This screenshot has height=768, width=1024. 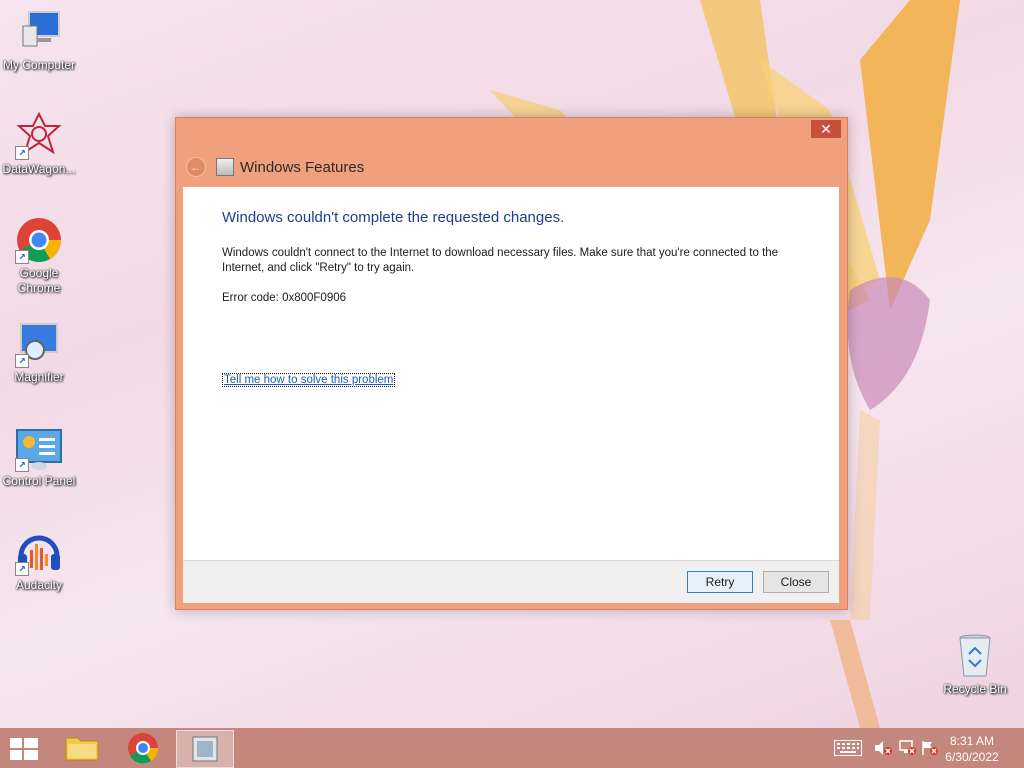 What do you see at coordinates (848, 748) in the screenshot?
I see `keyboard-icon` at bounding box center [848, 748].